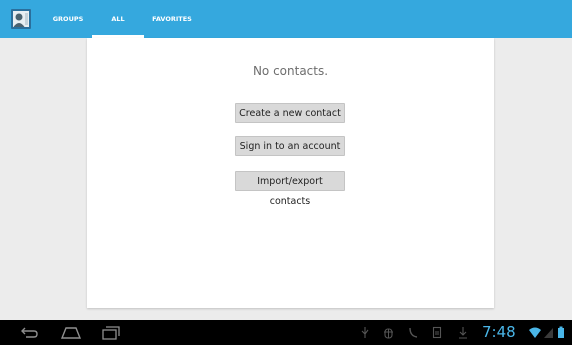 This screenshot has height=345, width=572. What do you see at coordinates (499, 332) in the screenshot?
I see `clock: 7:48` at bounding box center [499, 332].